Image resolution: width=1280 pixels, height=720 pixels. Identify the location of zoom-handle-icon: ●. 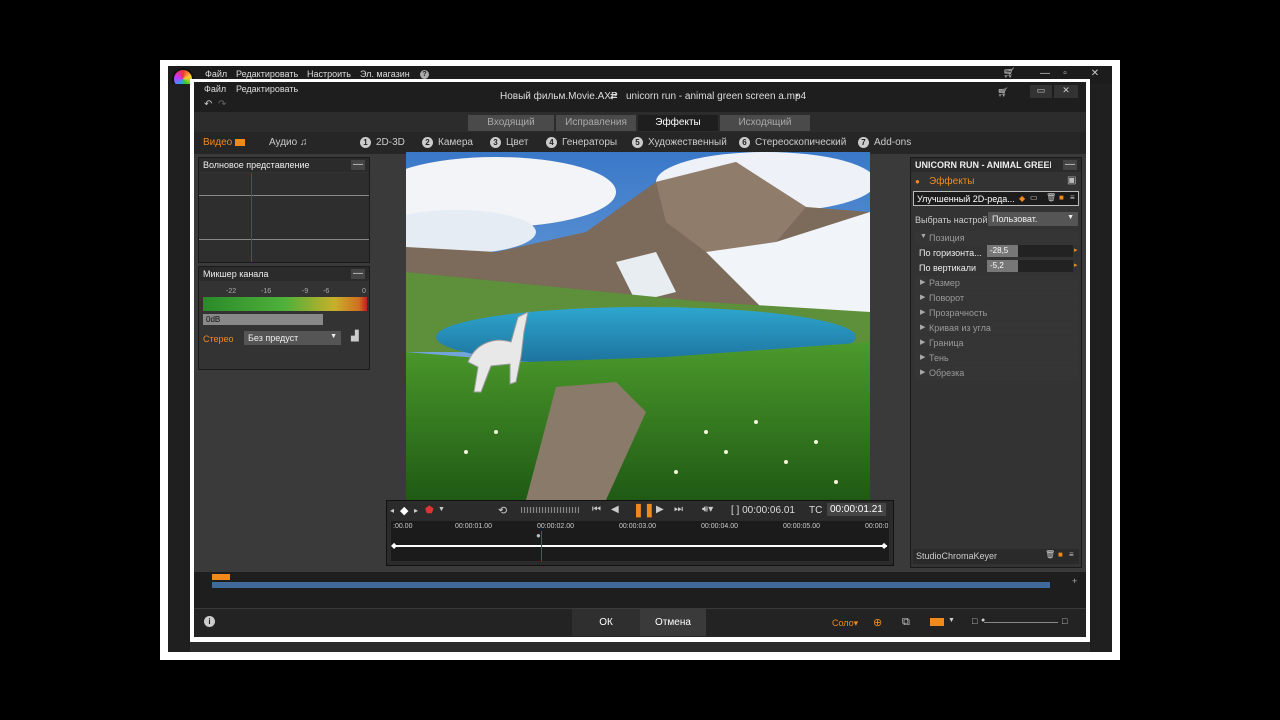
(983, 620).